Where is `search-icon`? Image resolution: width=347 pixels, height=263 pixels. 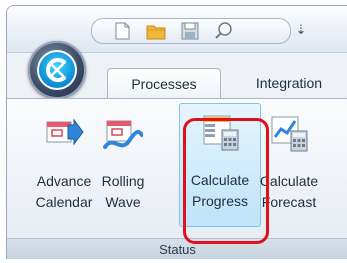 search-icon is located at coordinates (224, 31).